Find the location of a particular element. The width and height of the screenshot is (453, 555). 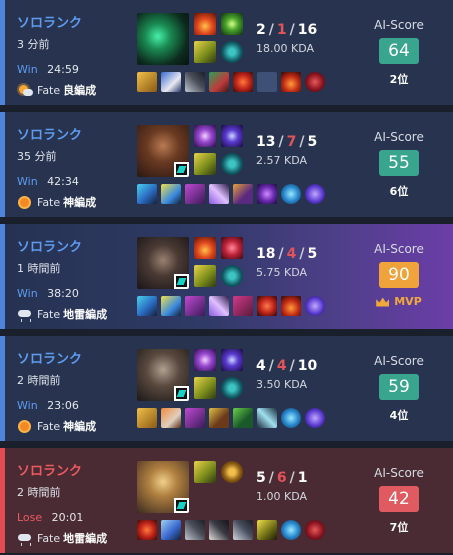

kda-ratio: 5.75 KDA is located at coordinates (282, 272).